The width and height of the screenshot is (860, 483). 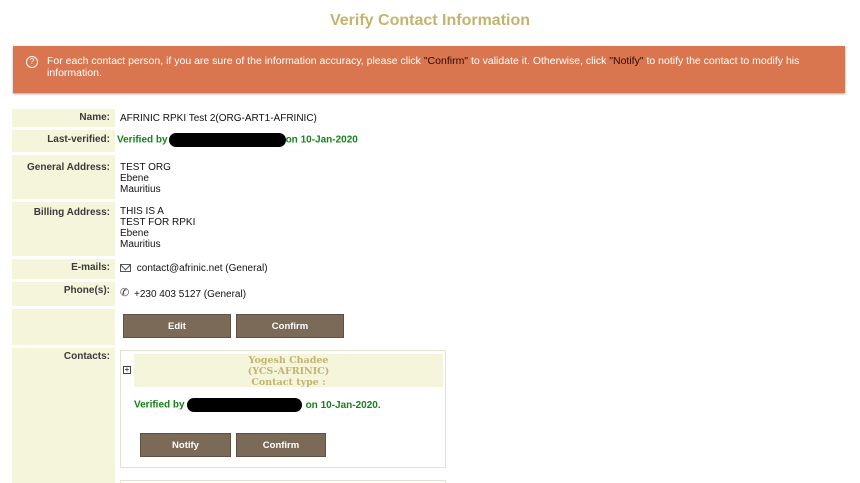 I want to click on banner-text-2: to validate it. Otherwise, click, so click(x=539, y=61).